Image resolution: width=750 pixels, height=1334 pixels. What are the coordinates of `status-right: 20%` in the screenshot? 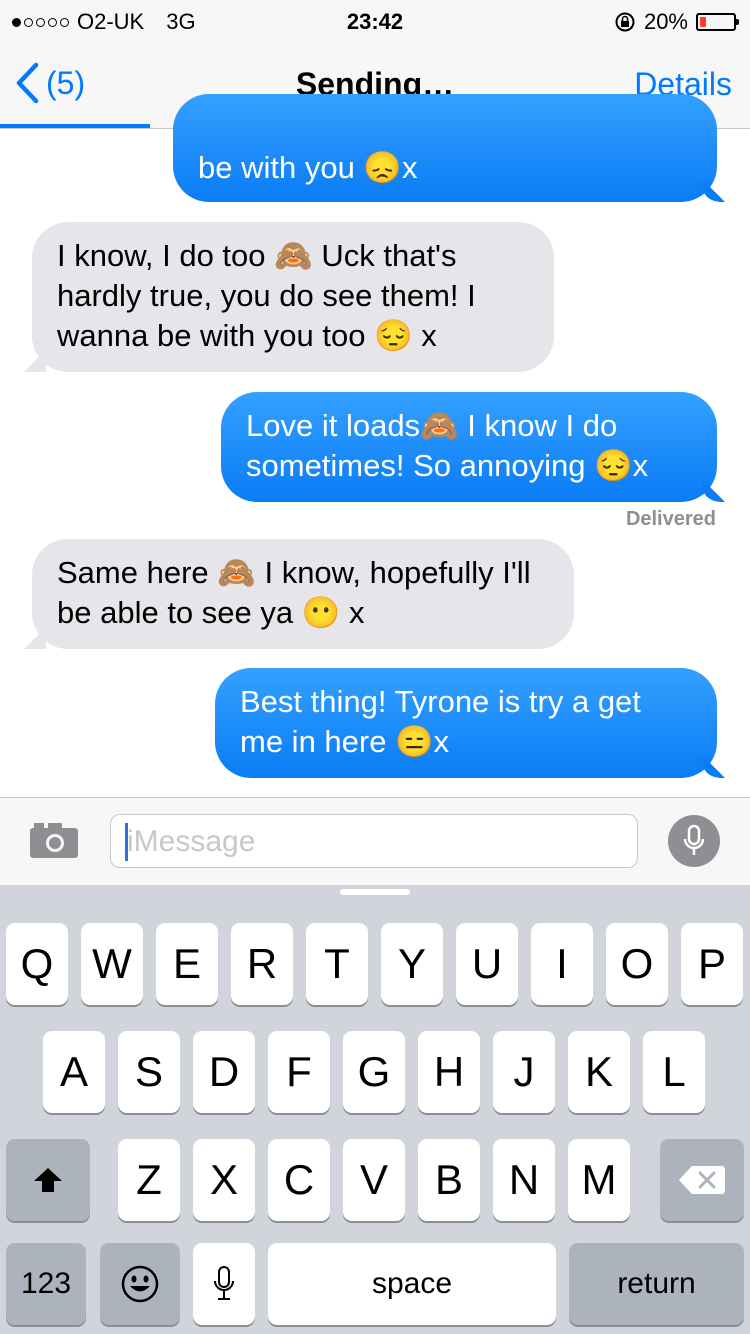 It's located at (676, 22).